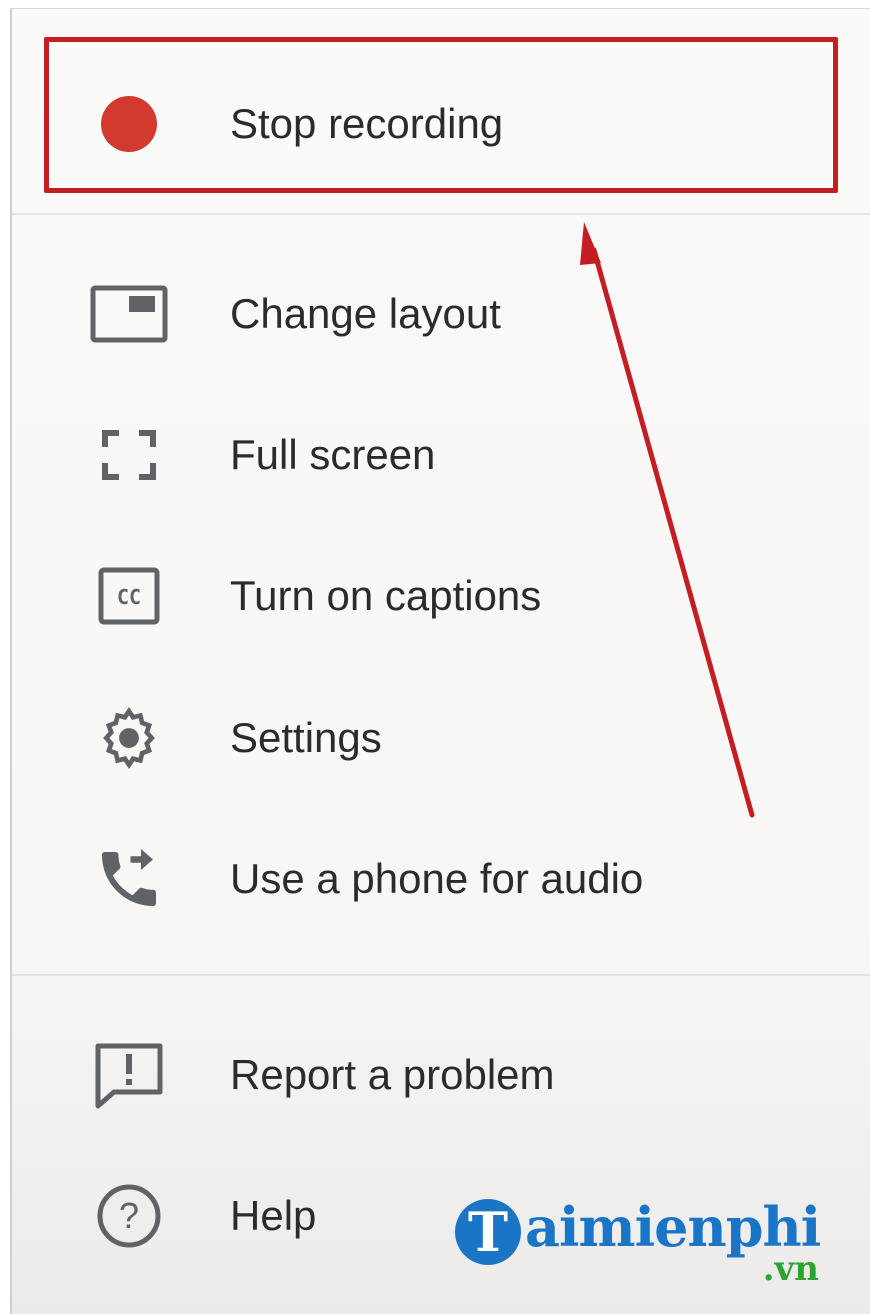 The height and width of the screenshot is (1314, 870). What do you see at coordinates (790, 1269) in the screenshot?
I see `logo-suffix: .vn` at bounding box center [790, 1269].